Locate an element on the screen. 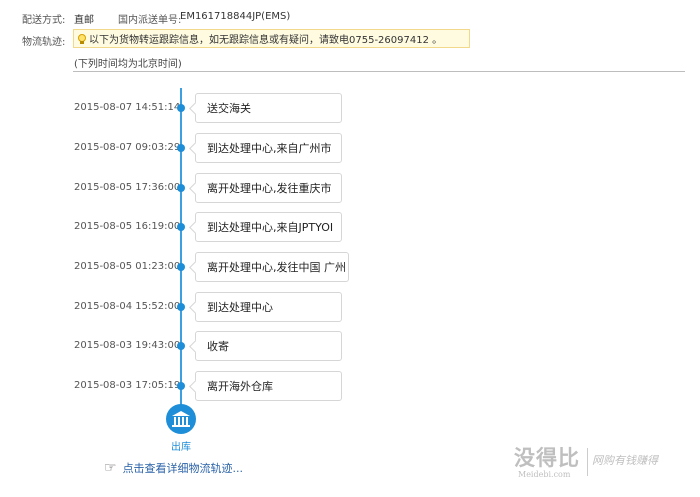 This screenshot has height=497, width=700. watermark-logo: 没得比 is located at coordinates (547, 457).